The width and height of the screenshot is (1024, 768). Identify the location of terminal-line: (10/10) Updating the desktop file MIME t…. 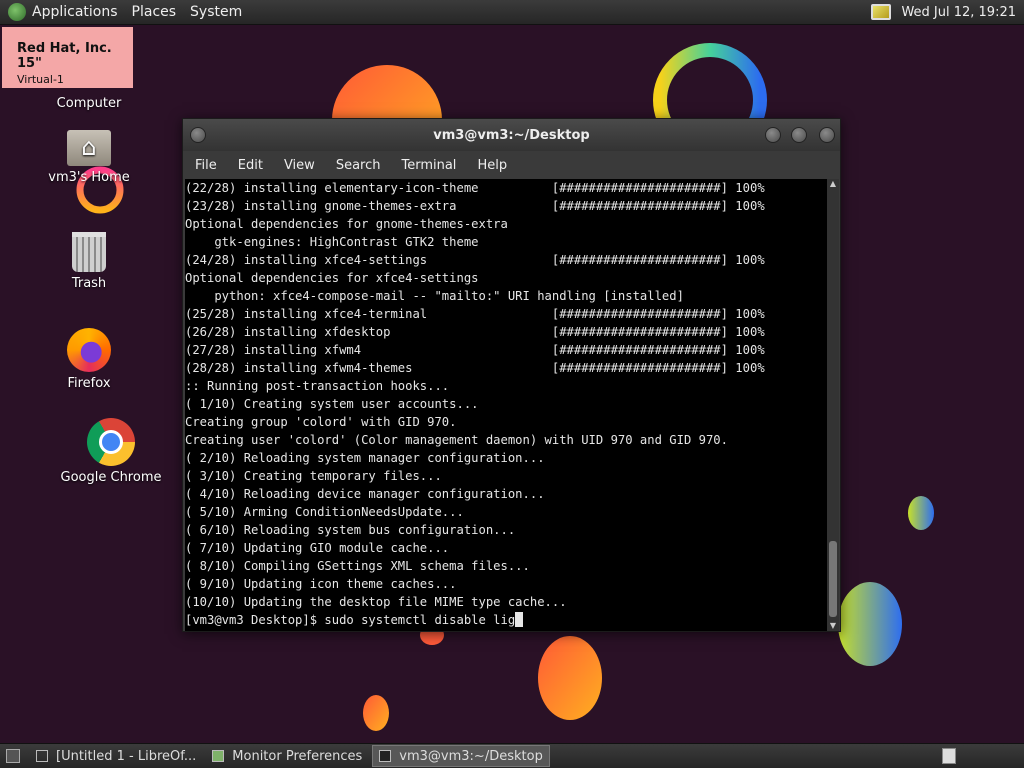
(376, 602).